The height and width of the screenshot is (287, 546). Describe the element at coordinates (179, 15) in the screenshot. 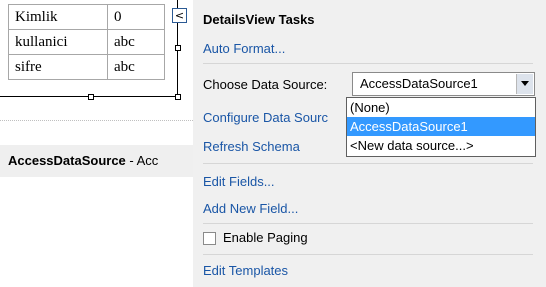

I see `smart-tag-collapse-icon: <` at that location.